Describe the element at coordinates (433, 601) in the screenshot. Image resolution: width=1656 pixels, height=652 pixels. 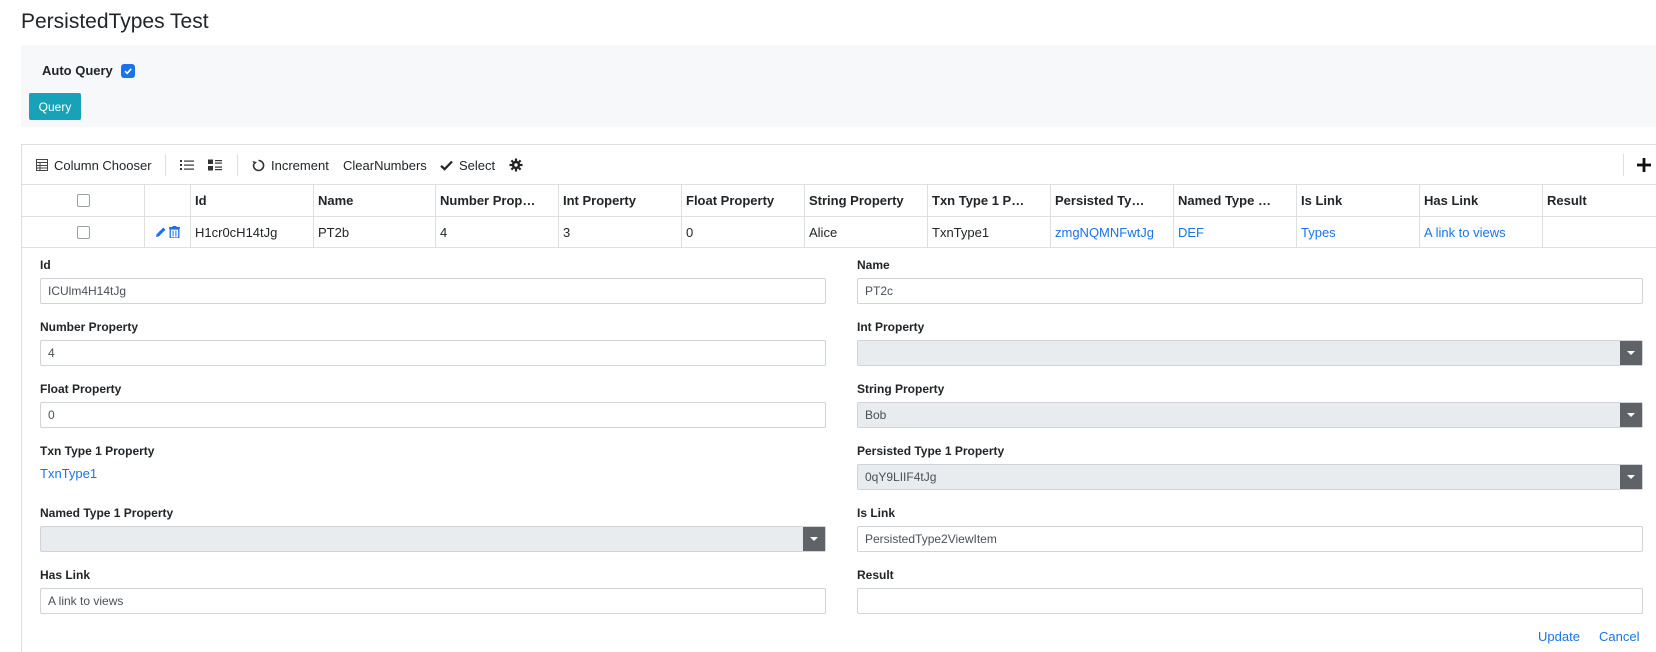
I see `has-link-field: A link to views` at that location.